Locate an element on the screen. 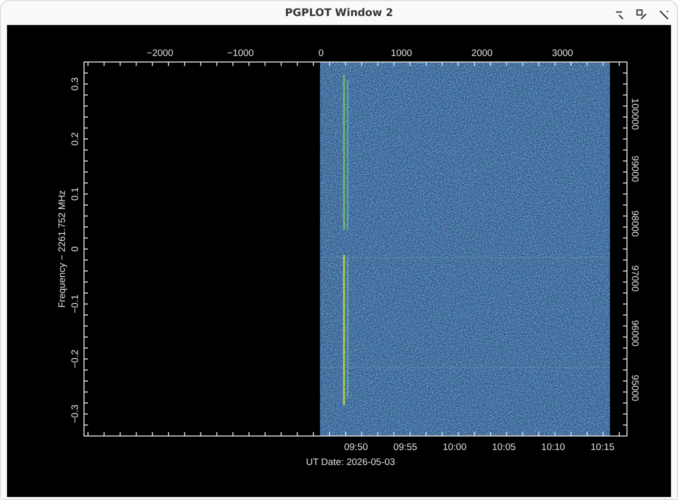 The width and height of the screenshot is (678, 500). axis-tick-label: 10:15 is located at coordinates (602, 447).